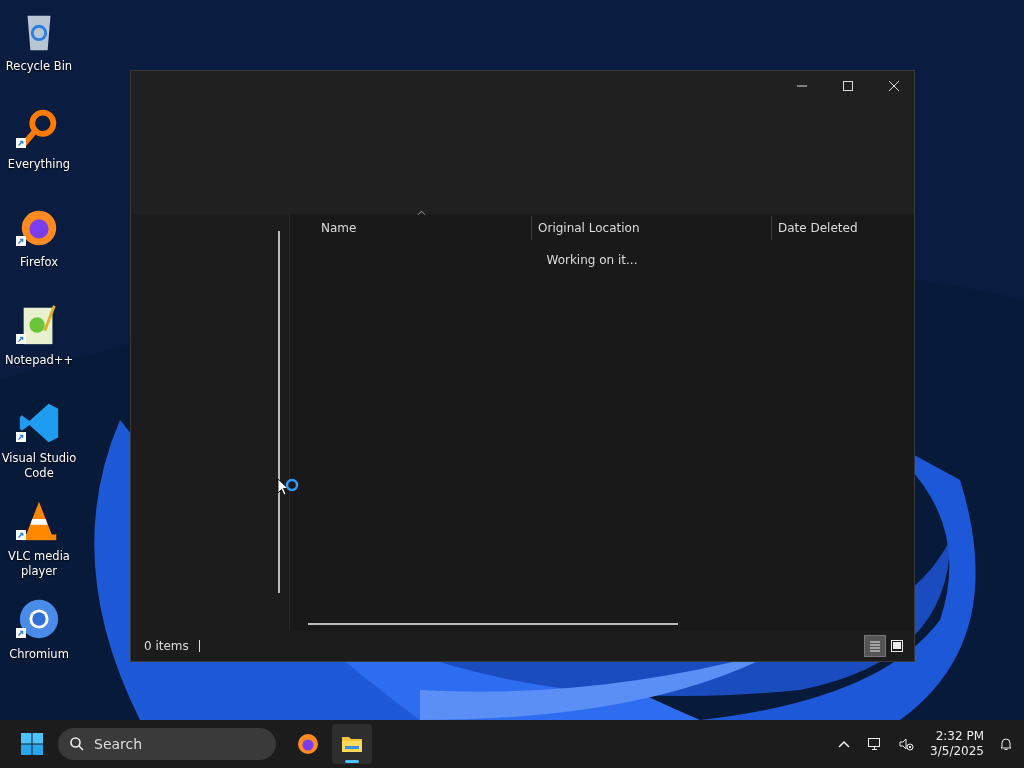 This screenshot has width=1024, height=768. Describe the element at coordinates (39, 164) in the screenshot. I see `desktop-icon-label: Everything` at that location.